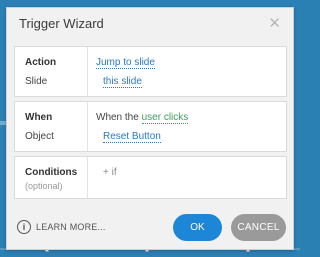  I want to click on object-dropdown-link: Reset Button, so click(132, 137).